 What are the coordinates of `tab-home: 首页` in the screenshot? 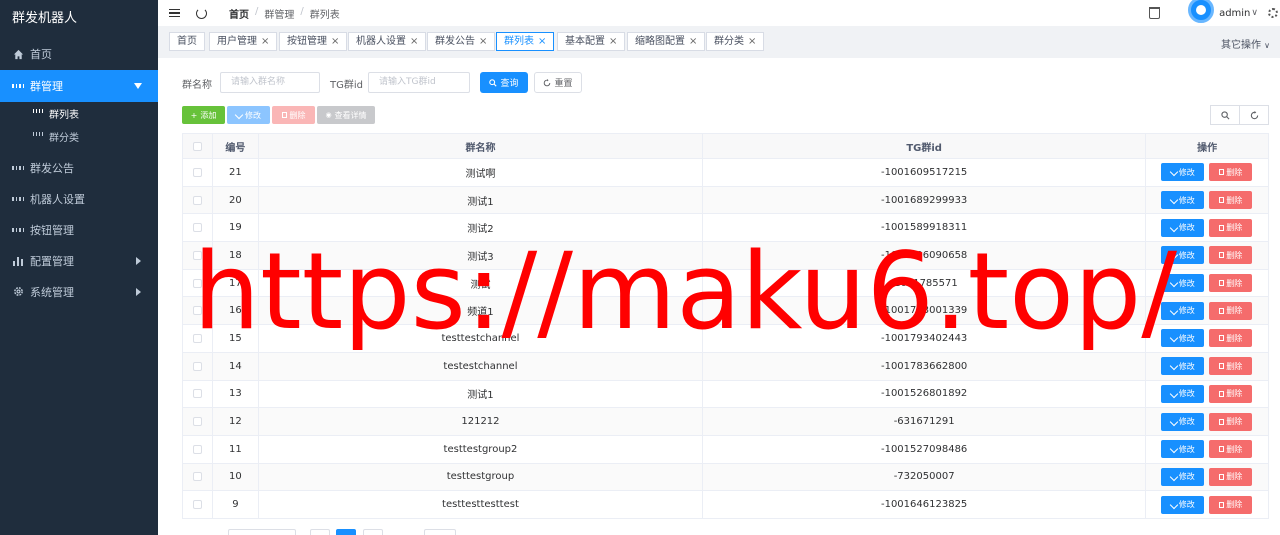 It's located at (187, 41).